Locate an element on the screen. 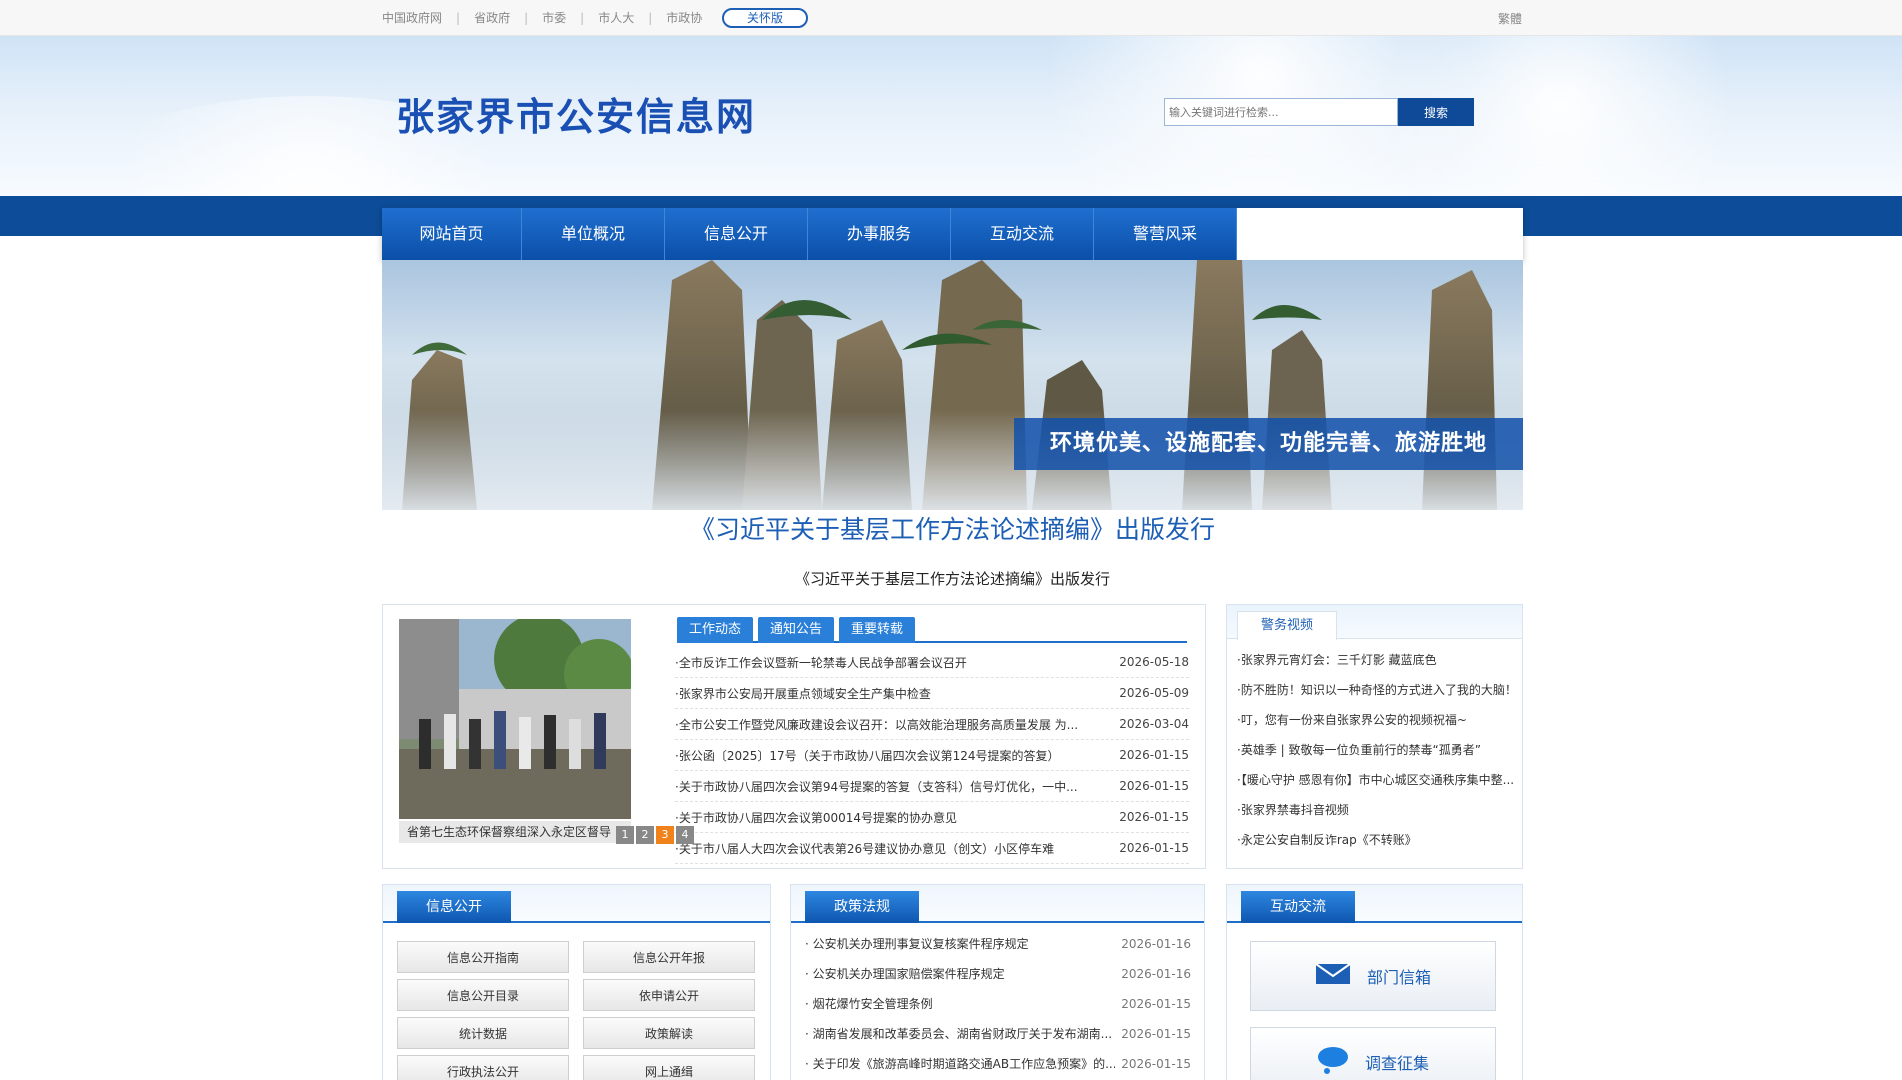  envelope-icon is located at coordinates (1333, 976).